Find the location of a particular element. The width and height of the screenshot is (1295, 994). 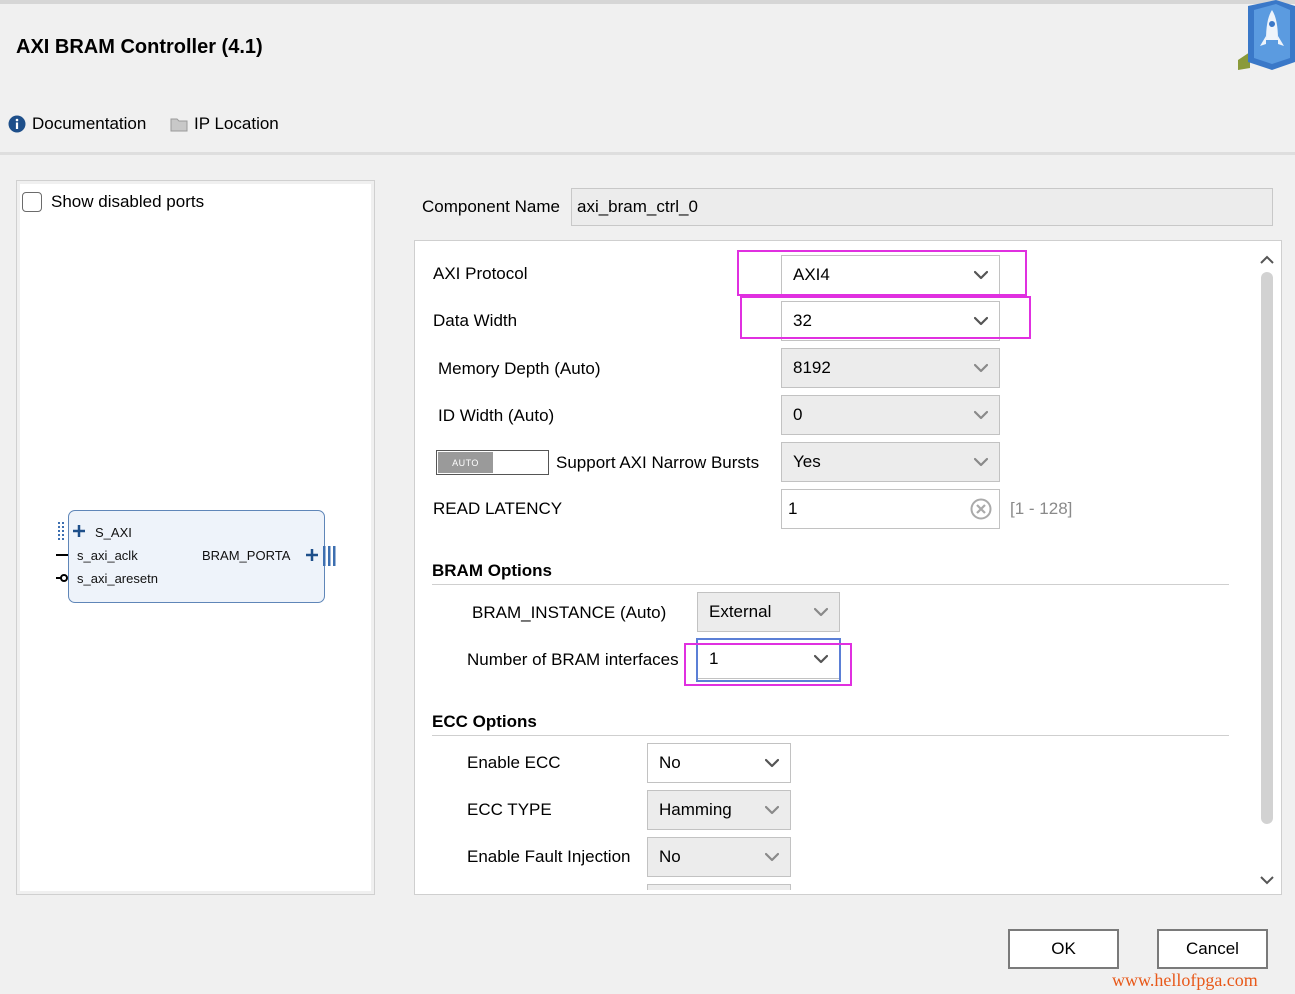

ecc-type-value: Hamming is located at coordinates (695, 809).